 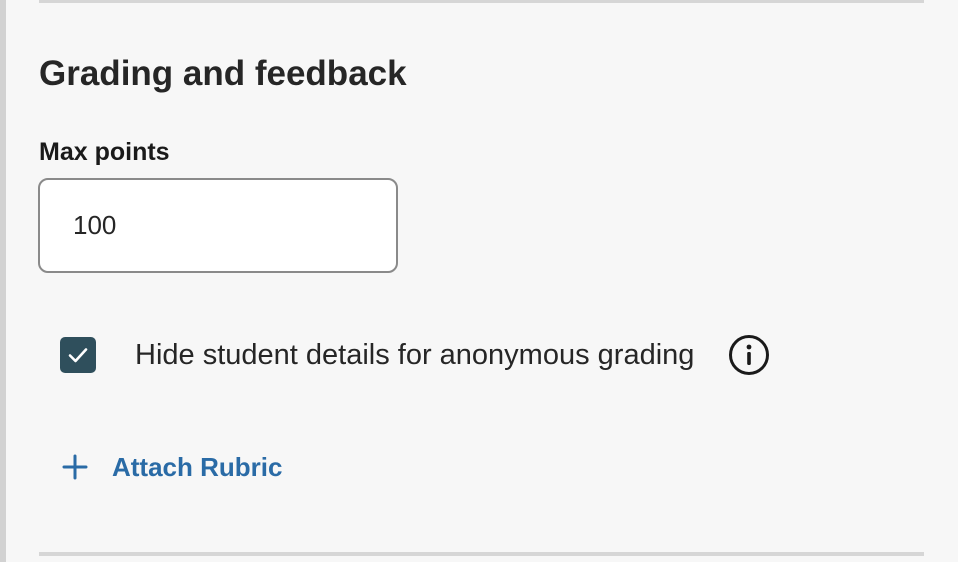 What do you see at coordinates (75, 467) in the screenshot?
I see `plus-icon` at bounding box center [75, 467].